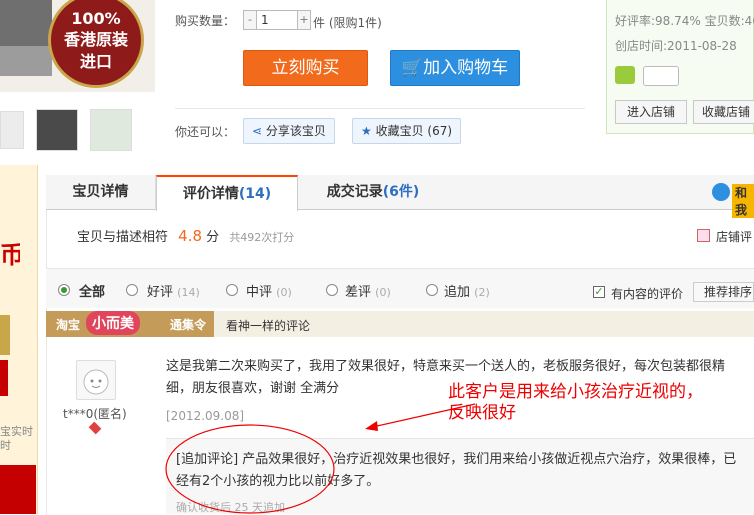  What do you see at coordinates (250, 469) in the screenshot?
I see `annotation-circle` at bounding box center [250, 469].